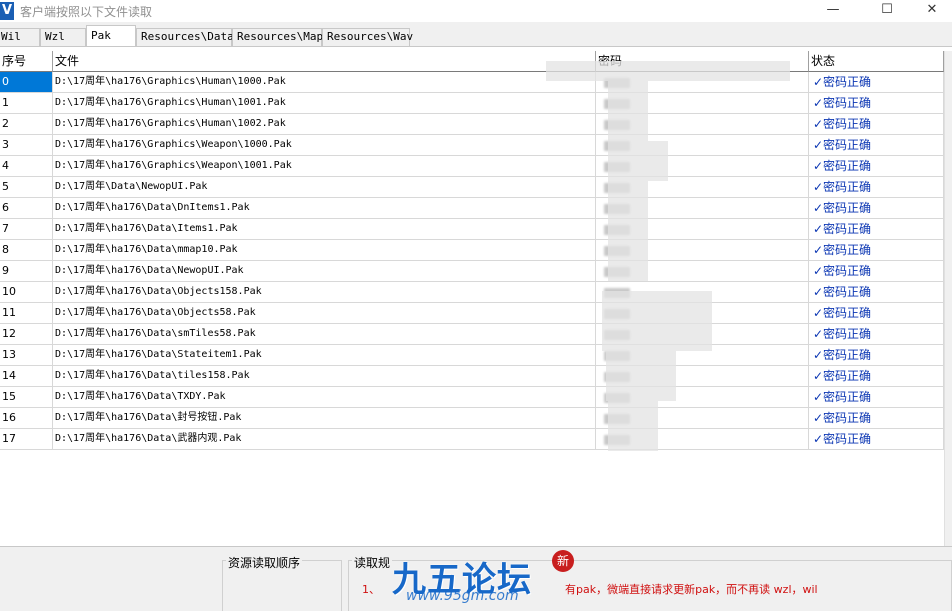  I want to click on row-index: 14, so click(26, 376).